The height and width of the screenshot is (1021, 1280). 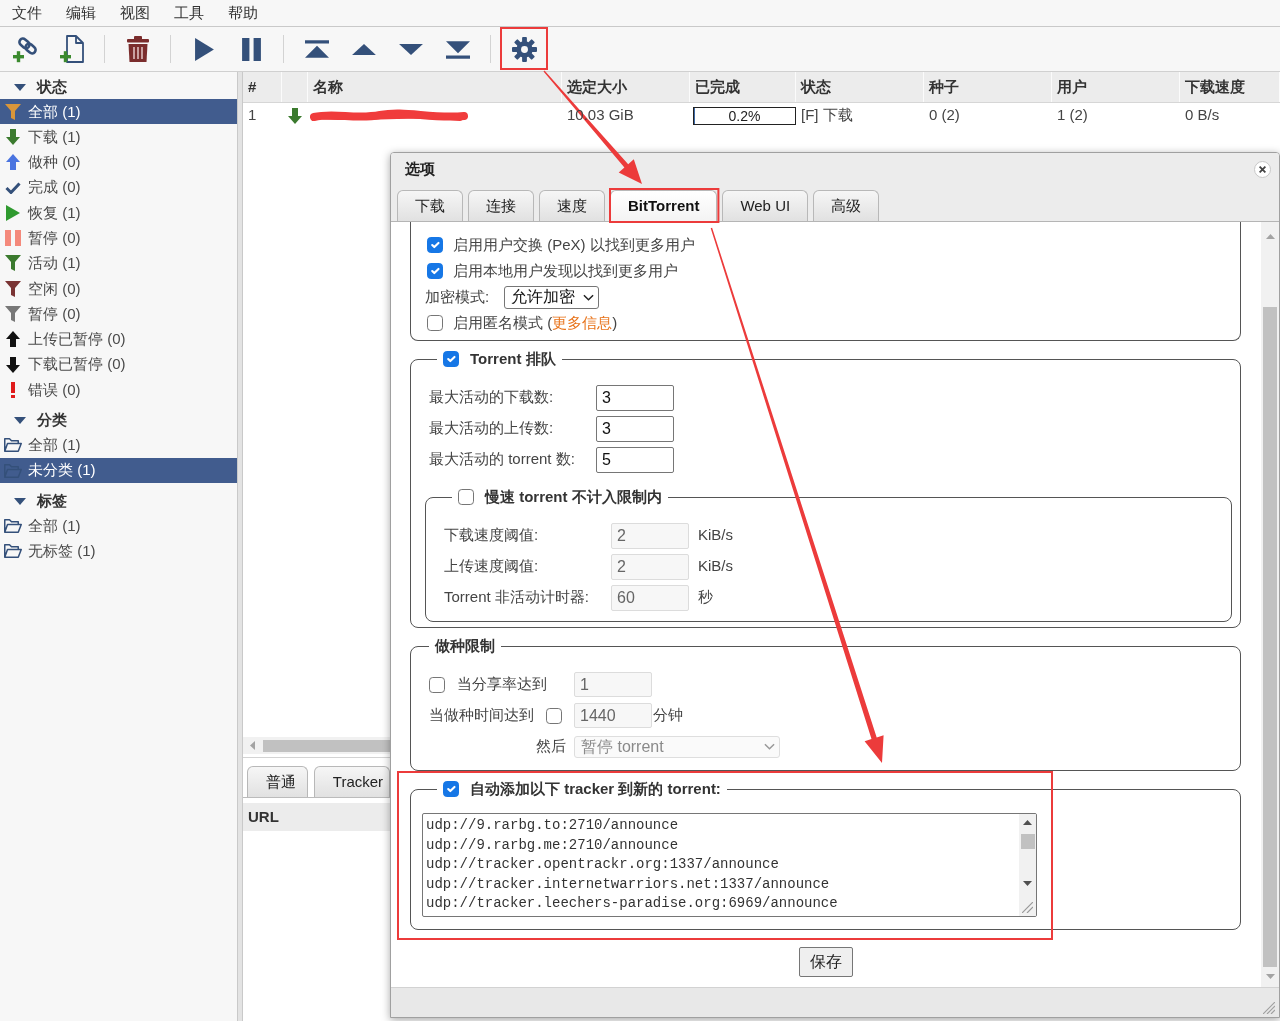 What do you see at coordinates (1072, 115) in the screenshot?
I see `table-cell-text: 1 (2)` at bounding box center [1072, 115].